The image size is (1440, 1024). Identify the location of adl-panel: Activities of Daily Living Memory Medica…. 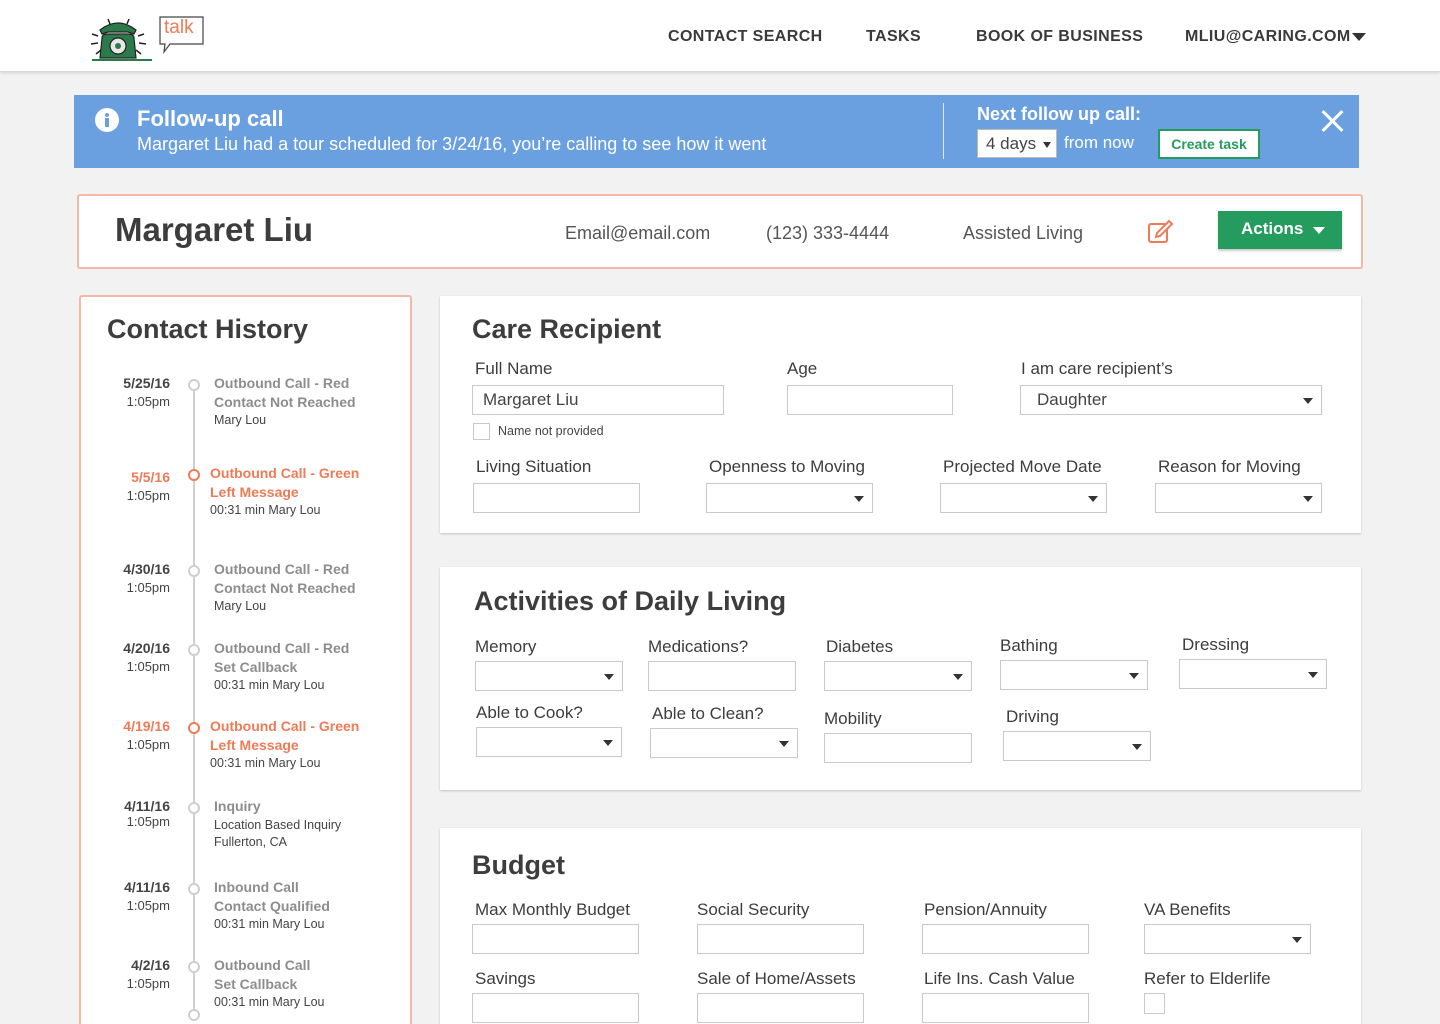
(900, 678).